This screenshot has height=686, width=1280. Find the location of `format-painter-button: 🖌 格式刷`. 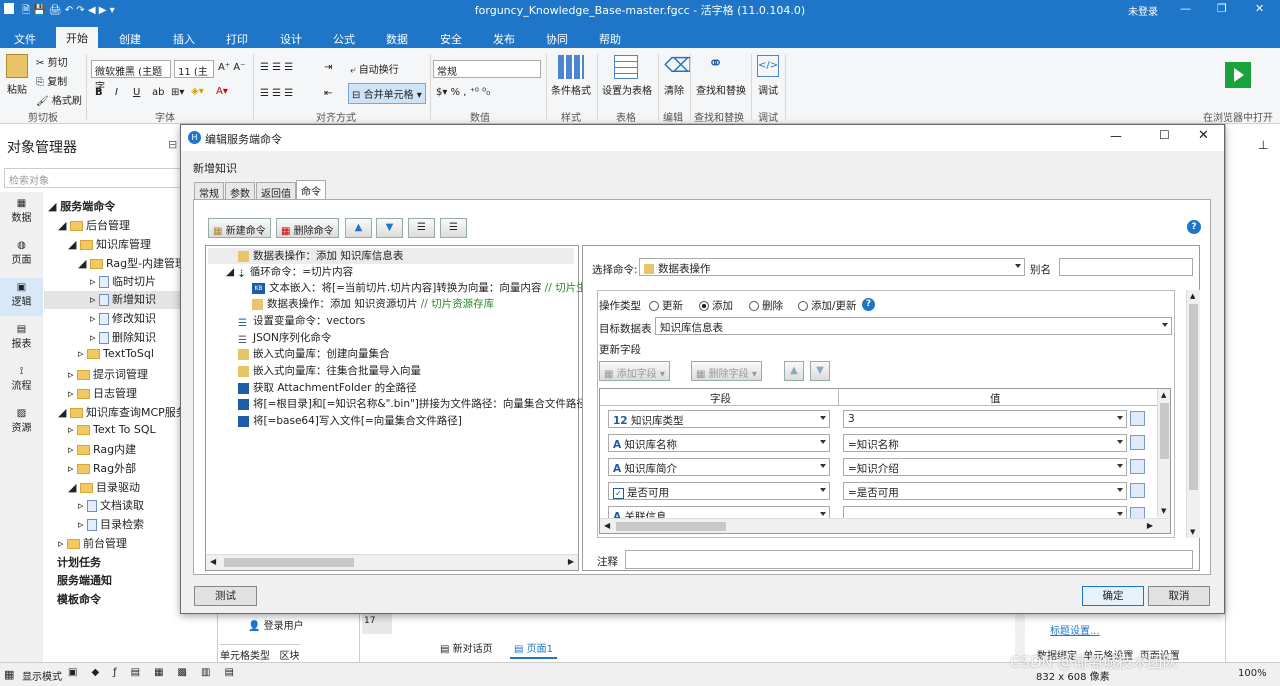

format-painter-button: 🖌 格式刷 is located at coordinates (59, 99).